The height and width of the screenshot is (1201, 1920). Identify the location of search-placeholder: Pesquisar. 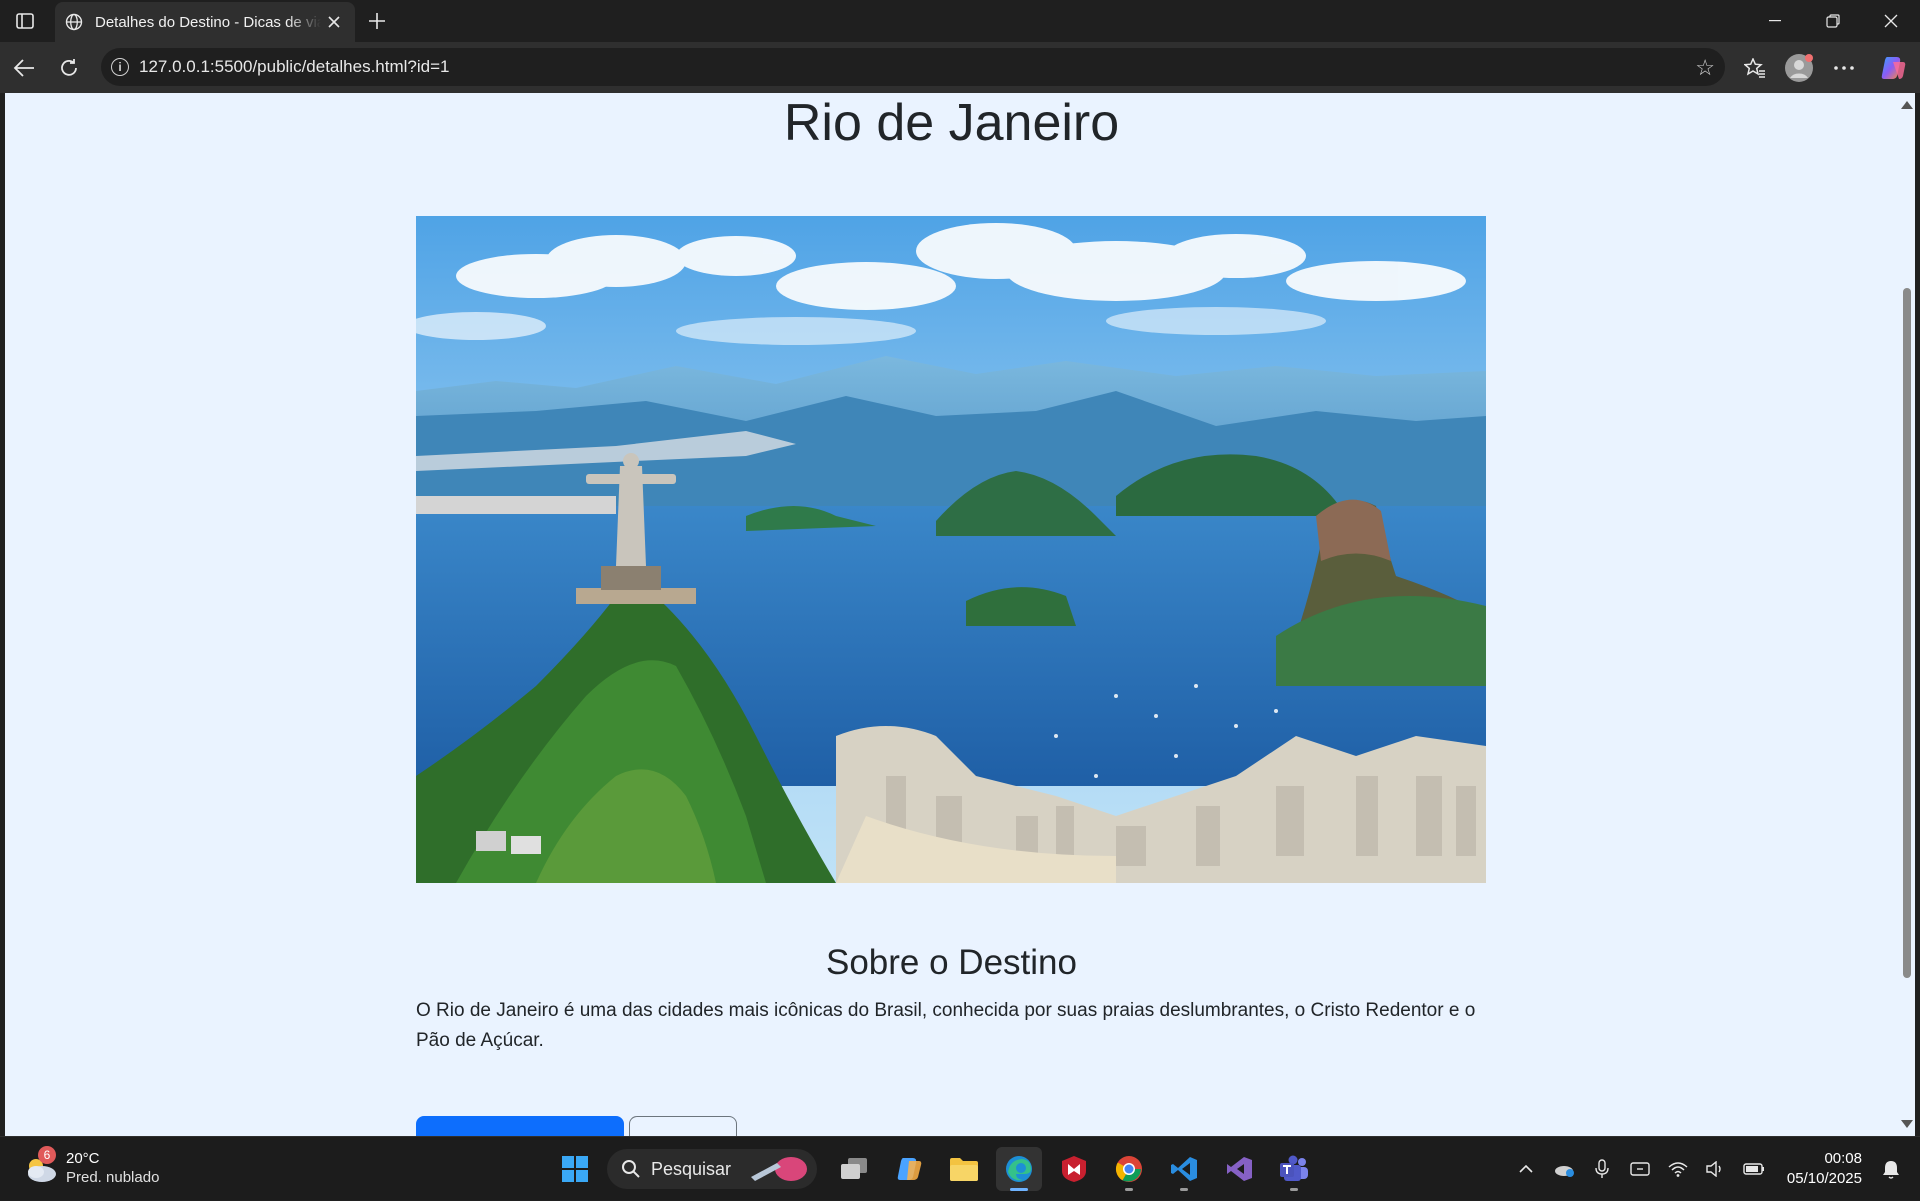
(691, 1168).